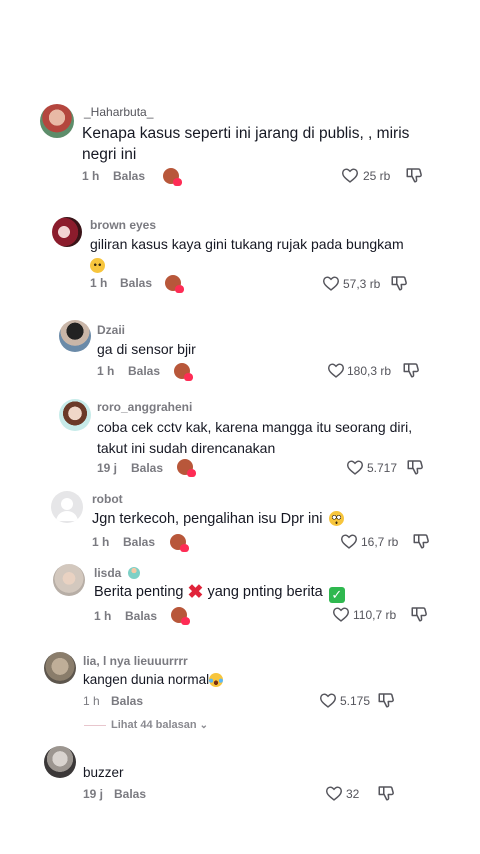 The width and height of the screenshot is (480, 854). What do you see at coordinates (355, 701) in the screenshot?
I see `like-count: 5.175` at bounding box center [355, 701].